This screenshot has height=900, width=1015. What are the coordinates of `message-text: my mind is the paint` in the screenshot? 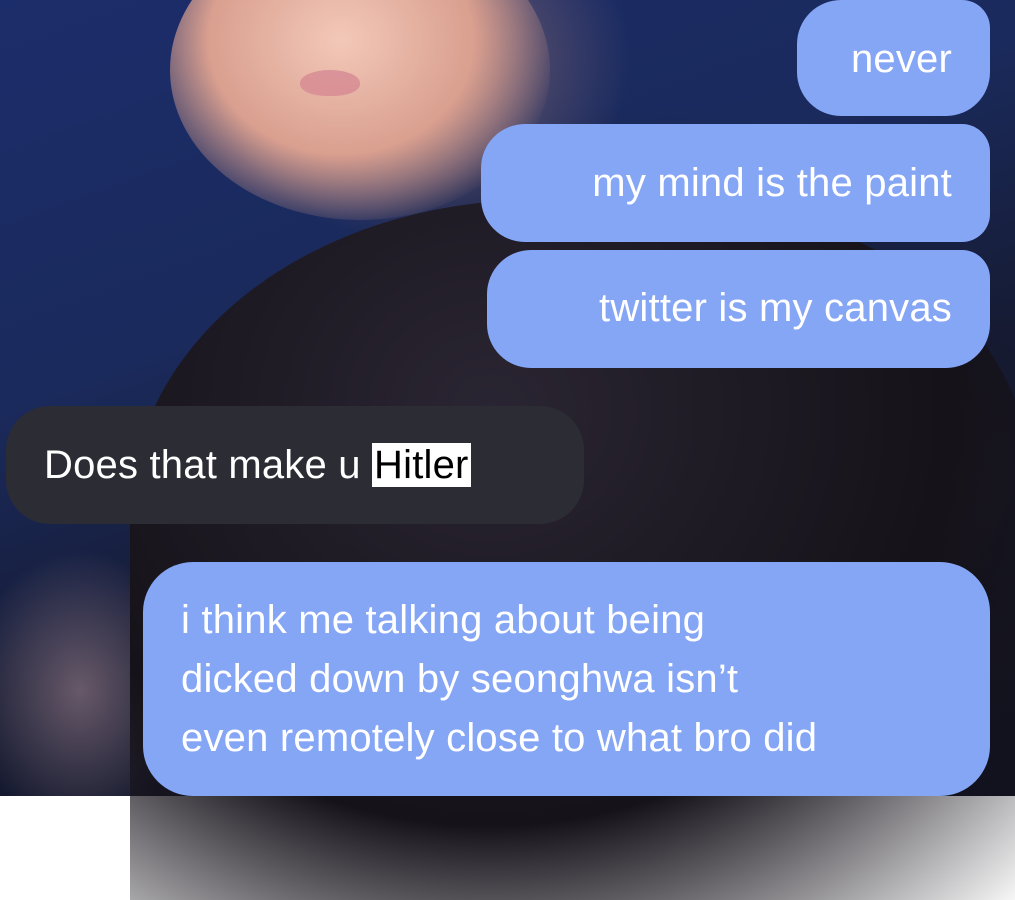 It's located at (772, 183).